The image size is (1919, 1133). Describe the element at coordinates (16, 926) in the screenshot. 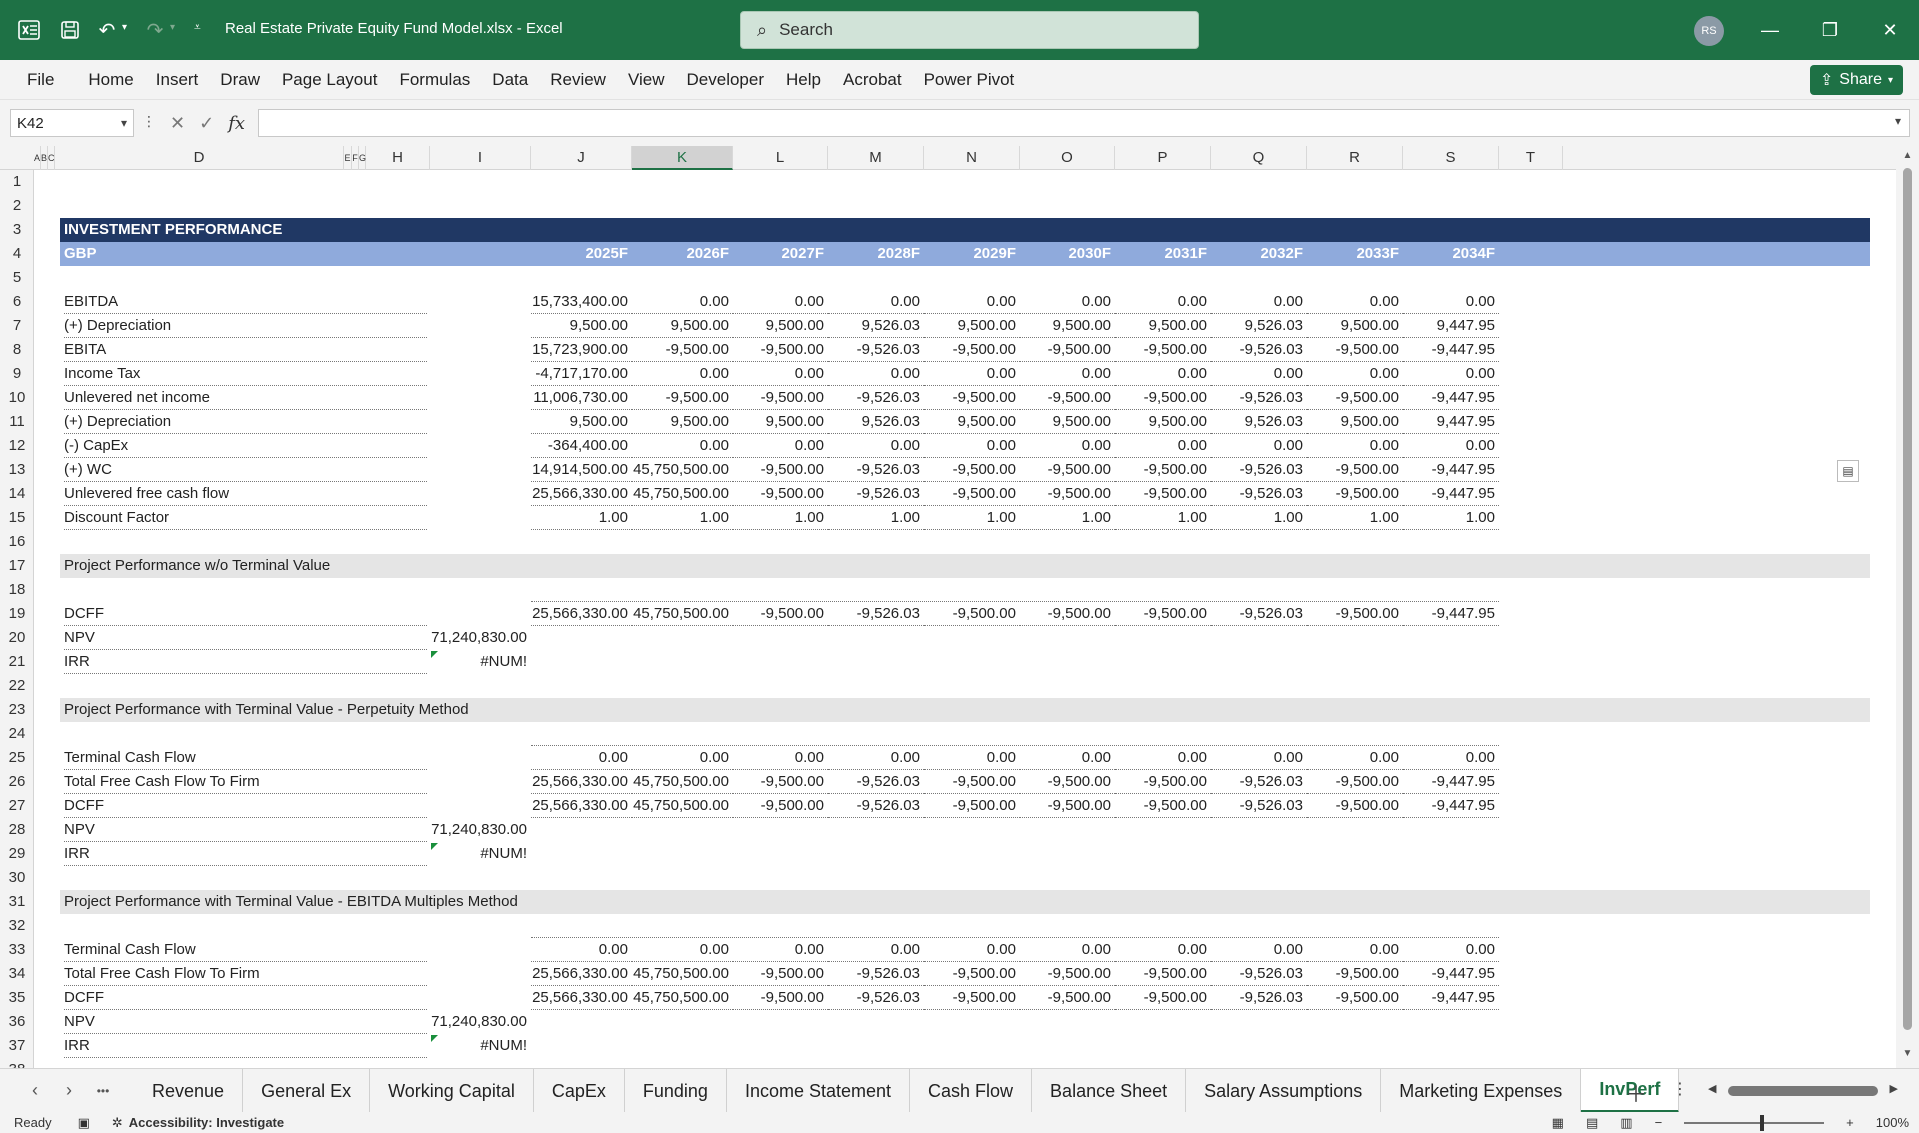

I see `row-header: 32` at that location.